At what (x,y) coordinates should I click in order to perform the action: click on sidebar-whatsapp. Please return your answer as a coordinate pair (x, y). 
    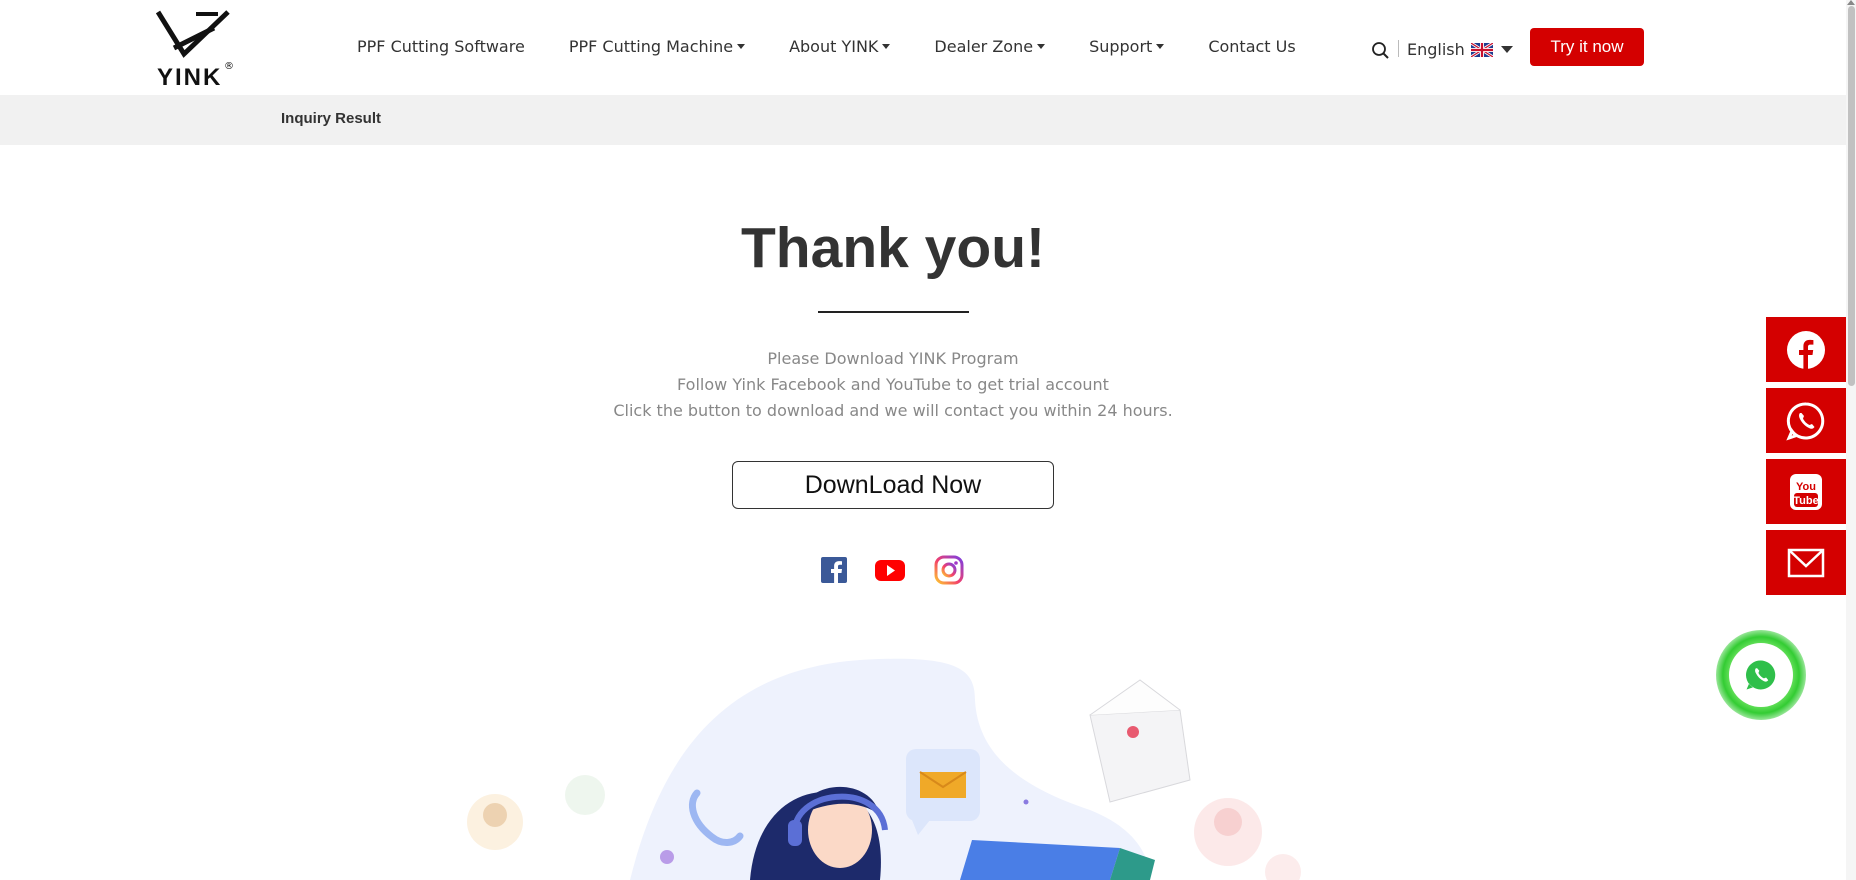
    Looking at the image, I should click on (1806, 420).